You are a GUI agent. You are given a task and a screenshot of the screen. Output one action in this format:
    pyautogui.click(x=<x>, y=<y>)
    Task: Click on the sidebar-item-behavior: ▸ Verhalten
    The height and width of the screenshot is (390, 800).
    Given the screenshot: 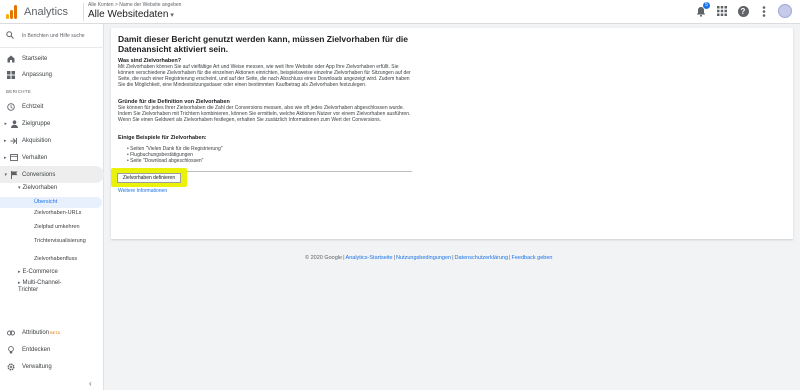 What is the action you would take?
    pyautogui.click(x=52, y=157)
    